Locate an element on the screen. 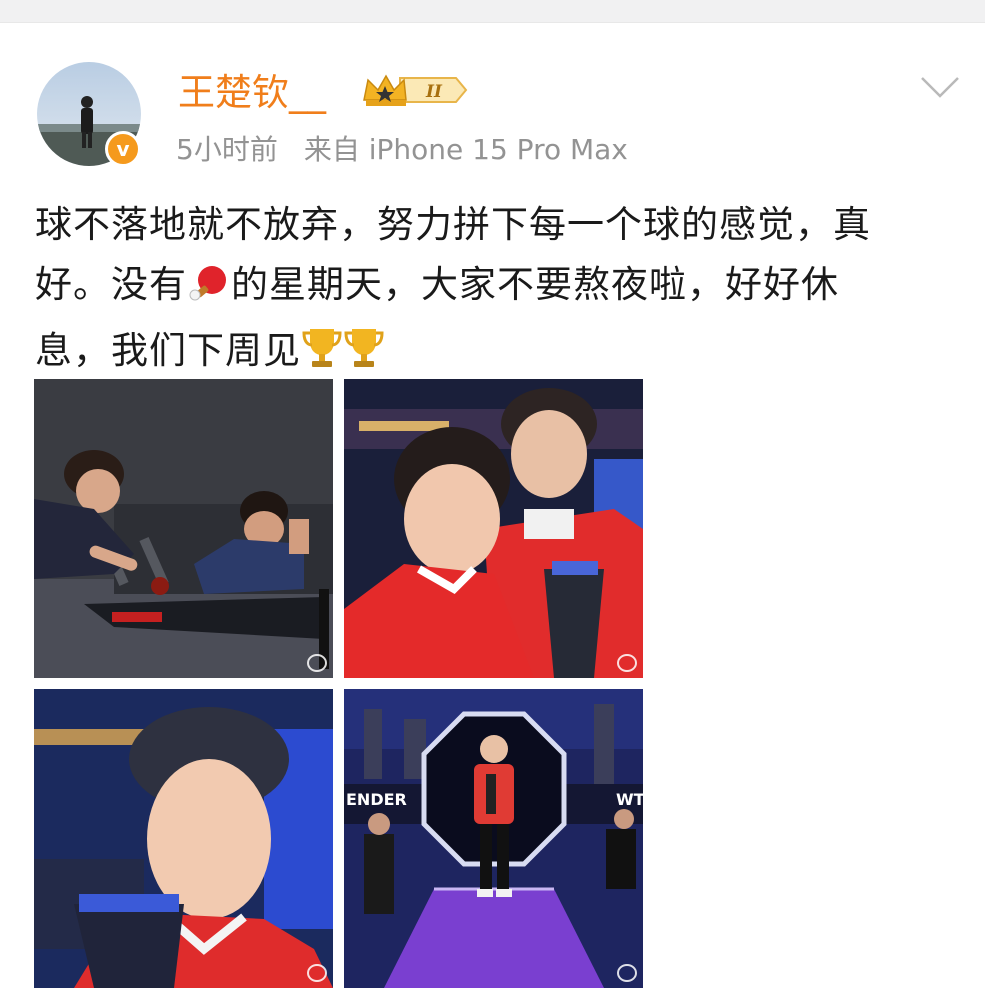 Image resolution: width=985 pixels, height=988 pixels. username: 王楚钦__ is located at coordinates (252, 93).